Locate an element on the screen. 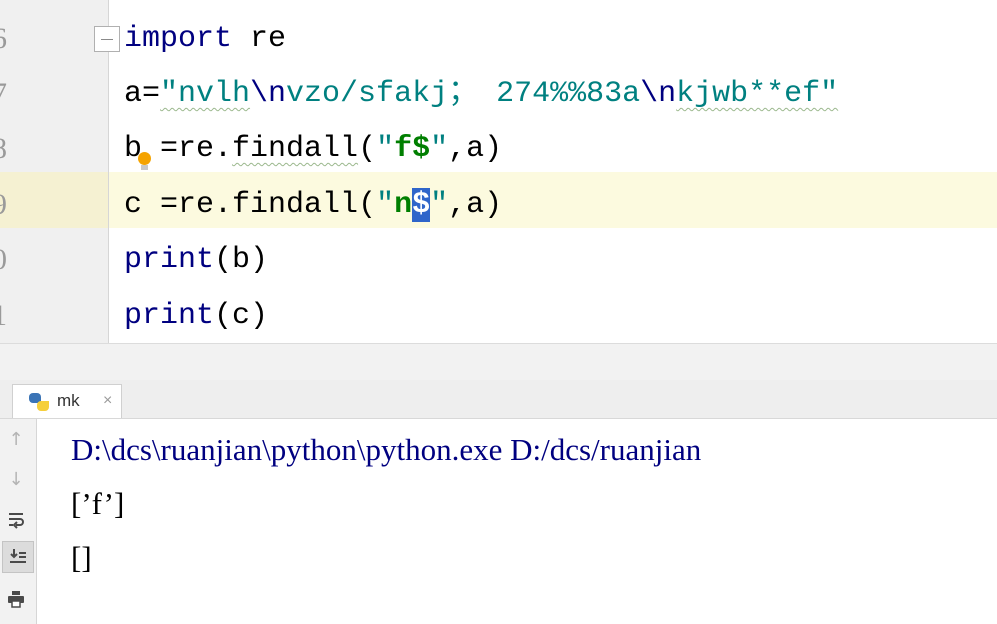 Image resolution: width=997 pixels, height=624 pixels. run-toolbar: ↑ ↓ is located at coordinates (18, 521).